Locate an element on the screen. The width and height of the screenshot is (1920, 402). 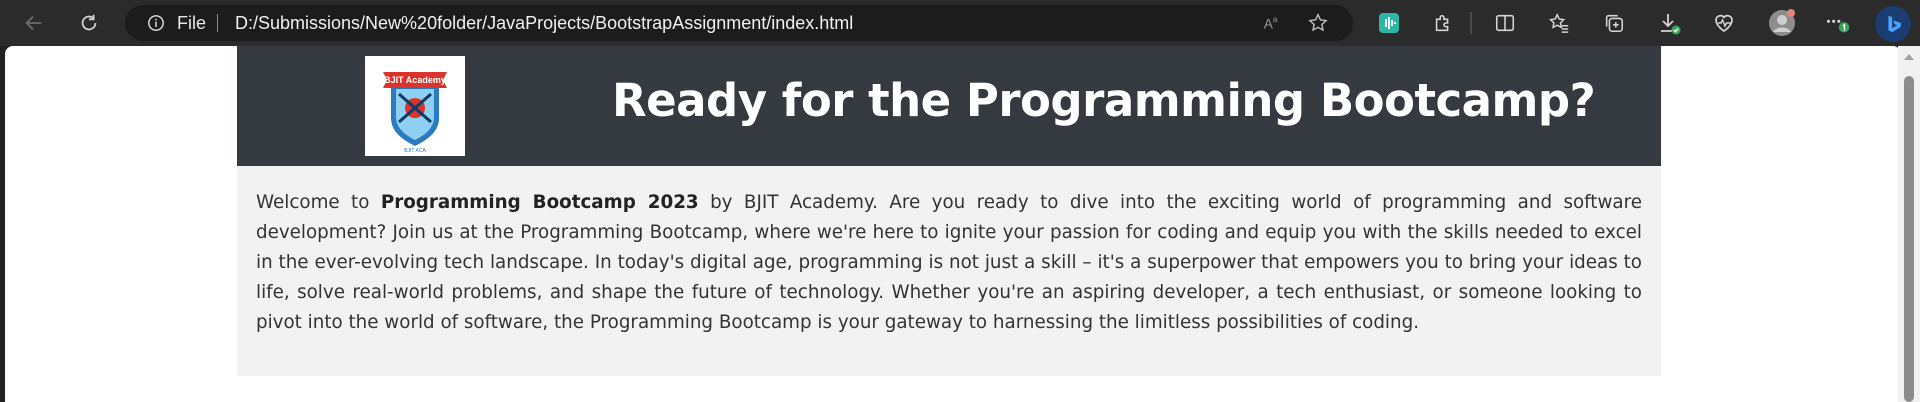
address-separator is located at coordinates (217, 23).